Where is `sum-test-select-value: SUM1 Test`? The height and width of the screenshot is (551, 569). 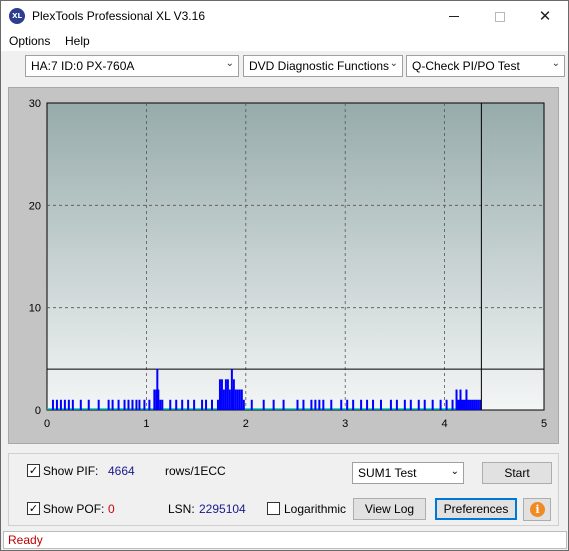 sum-test-select-value: SUM1 Test is located at coordinates (387, 473).